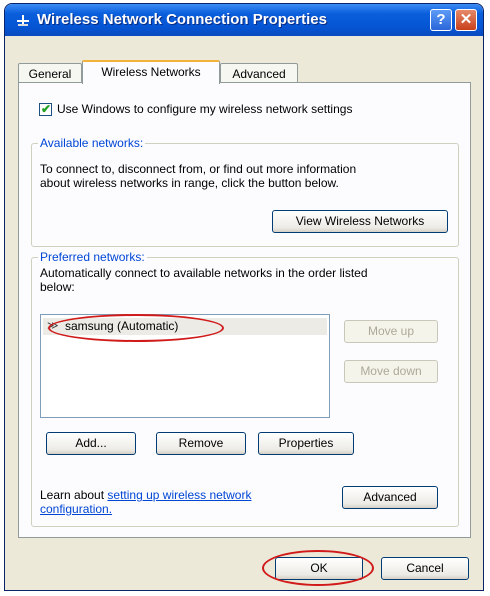  What do you see at coordinates (122, 326) in the screenshot?
I see `network-name: samsung (Automatic)` at bounding box center [122, 326].